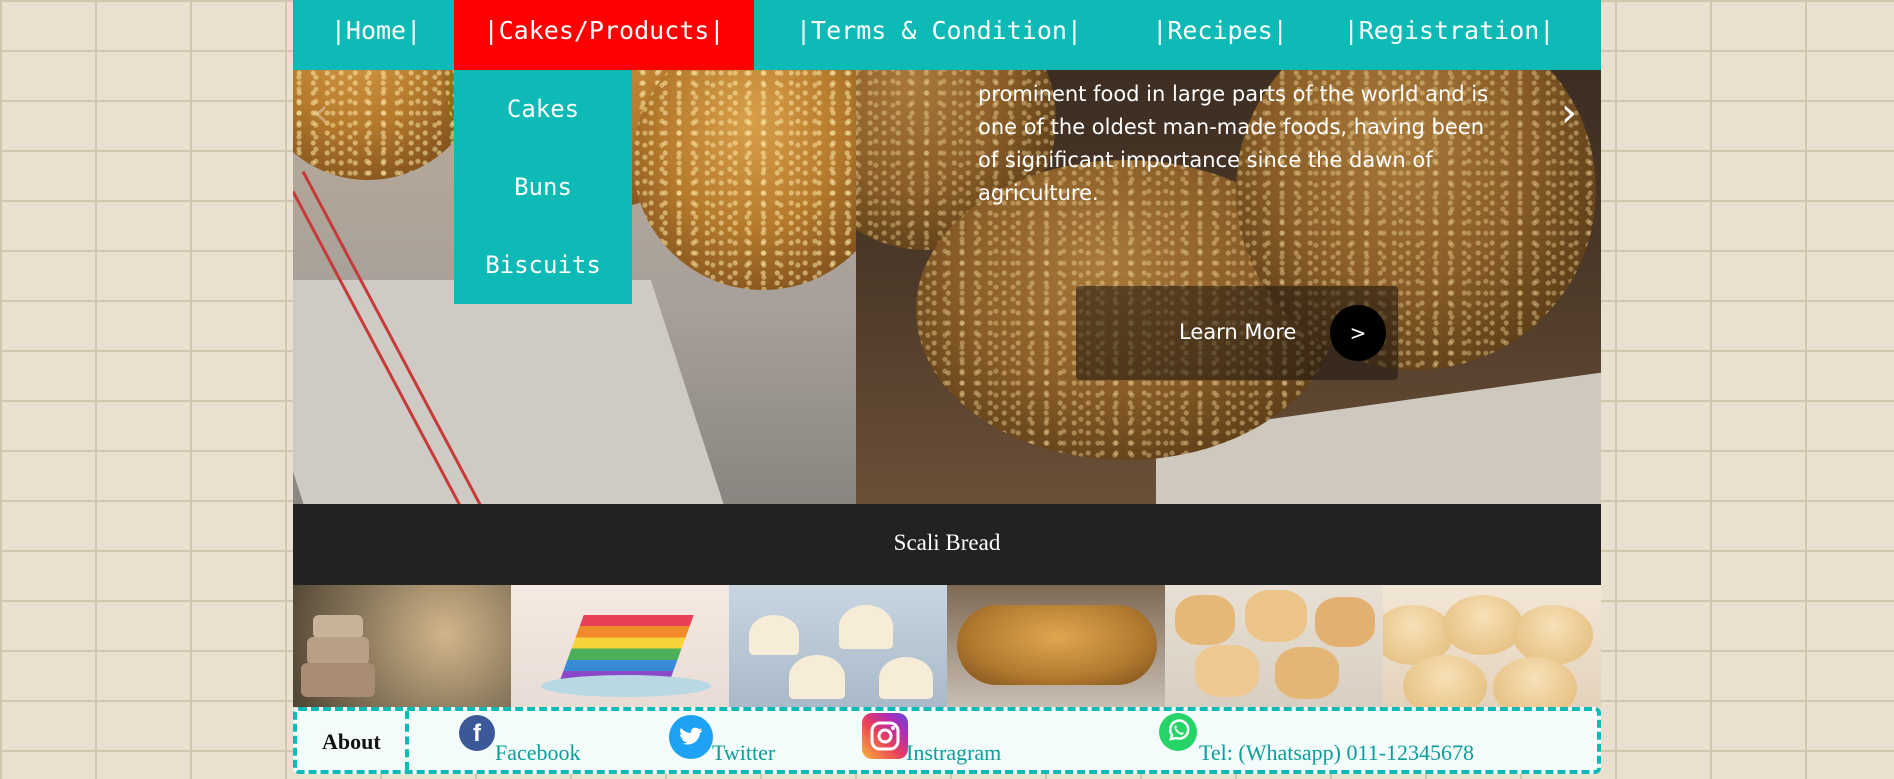 The image size is (1894, 779). I want to click on instagram-label: Instragram, so click(954, 752).